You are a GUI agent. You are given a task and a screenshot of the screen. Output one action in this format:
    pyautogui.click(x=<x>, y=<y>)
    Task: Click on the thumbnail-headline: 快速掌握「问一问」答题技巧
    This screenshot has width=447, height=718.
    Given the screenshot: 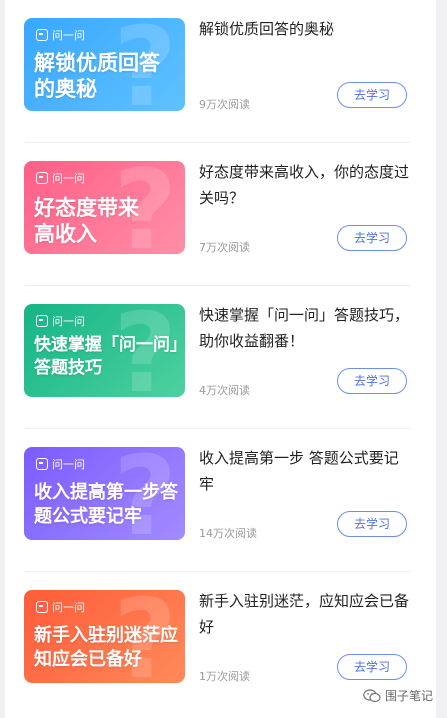 What is the action you would take?
    pyautogui.click(x=106, y=356)
    